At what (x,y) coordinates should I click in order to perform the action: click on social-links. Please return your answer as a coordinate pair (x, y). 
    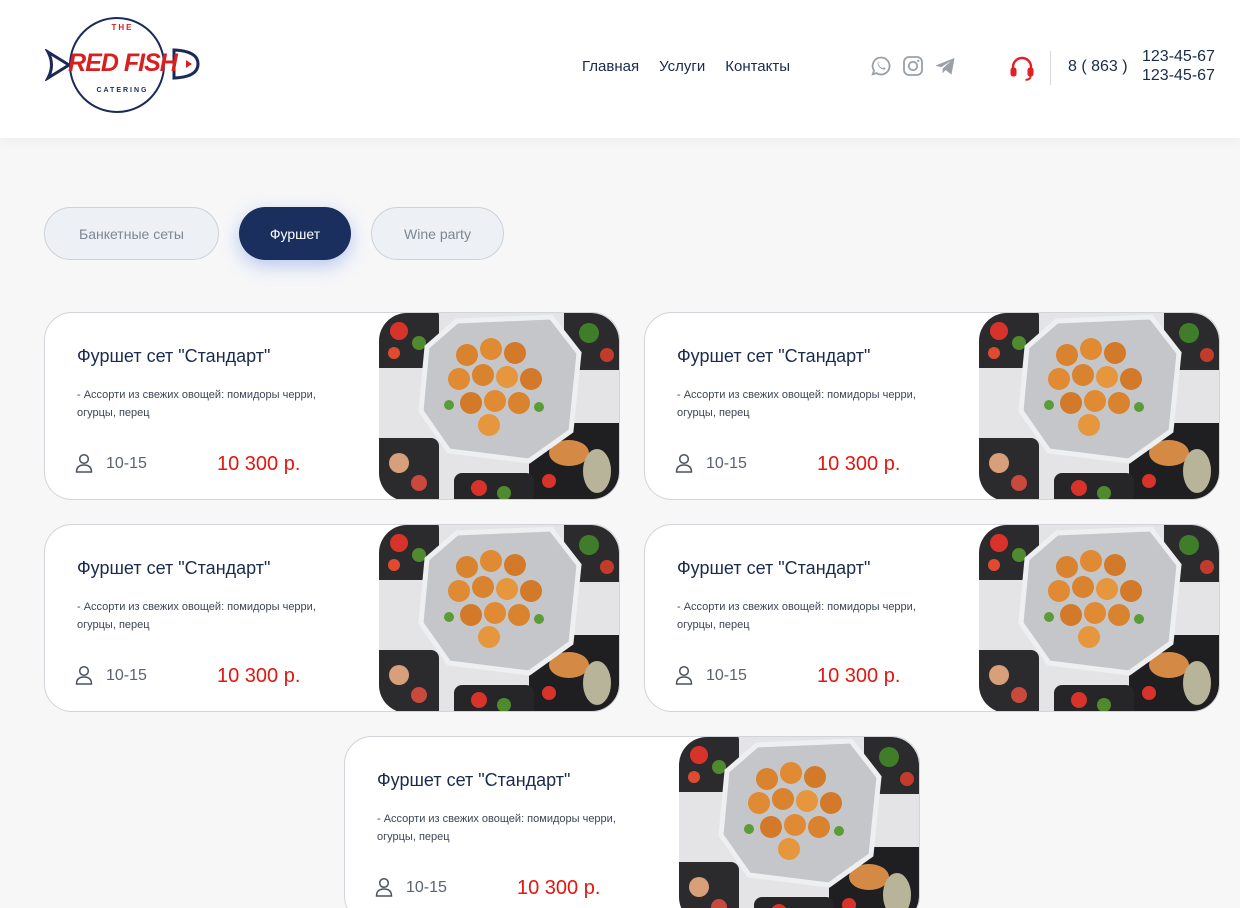
    Looking at the image, I should click on (913, 66).